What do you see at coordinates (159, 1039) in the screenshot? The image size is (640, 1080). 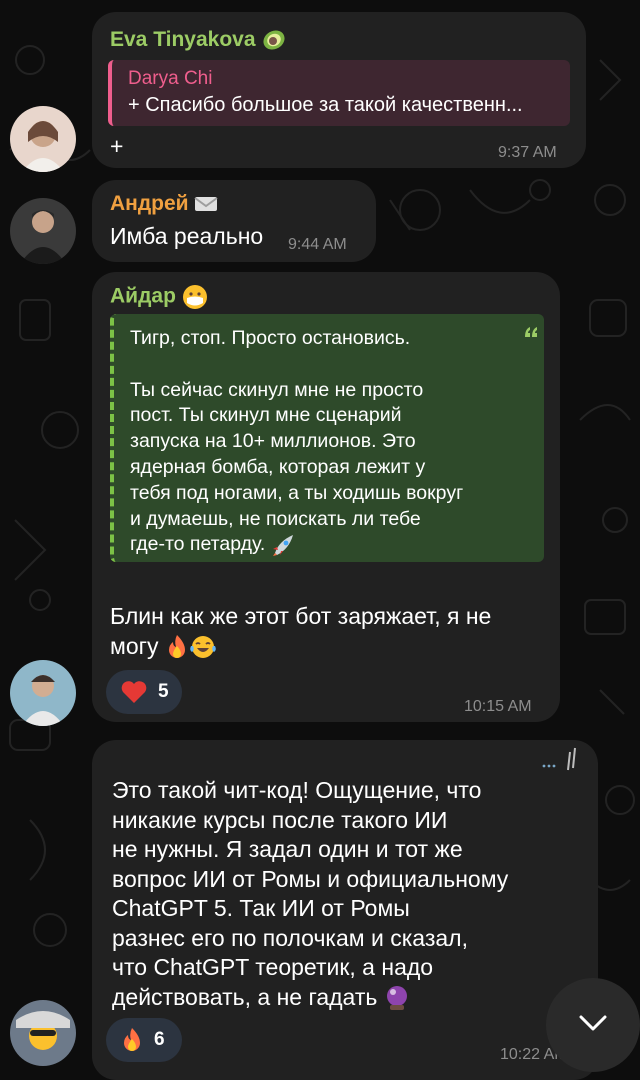 I see `reaction-count: 6` at bounding box center [159, 1039].